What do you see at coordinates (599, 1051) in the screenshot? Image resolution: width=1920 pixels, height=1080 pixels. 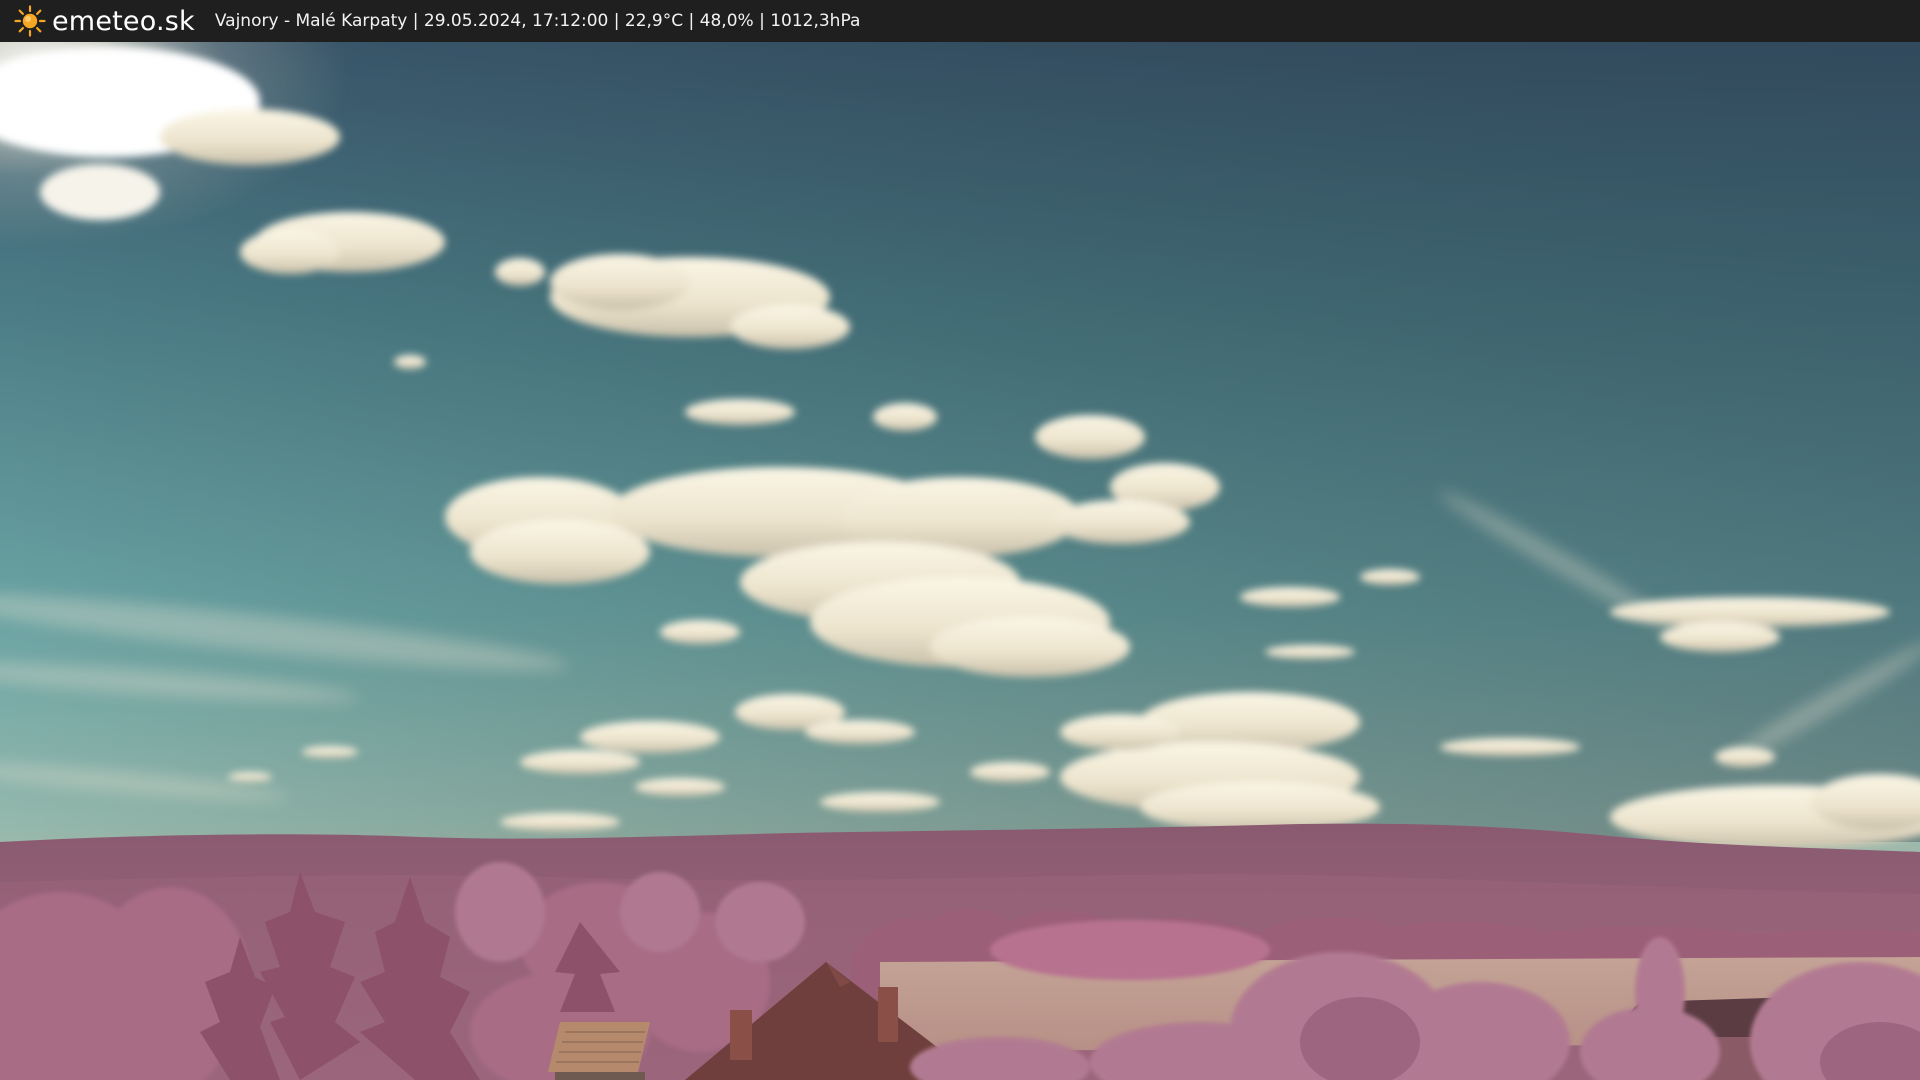 I see `house-left` at bounding box center [599, 1051].